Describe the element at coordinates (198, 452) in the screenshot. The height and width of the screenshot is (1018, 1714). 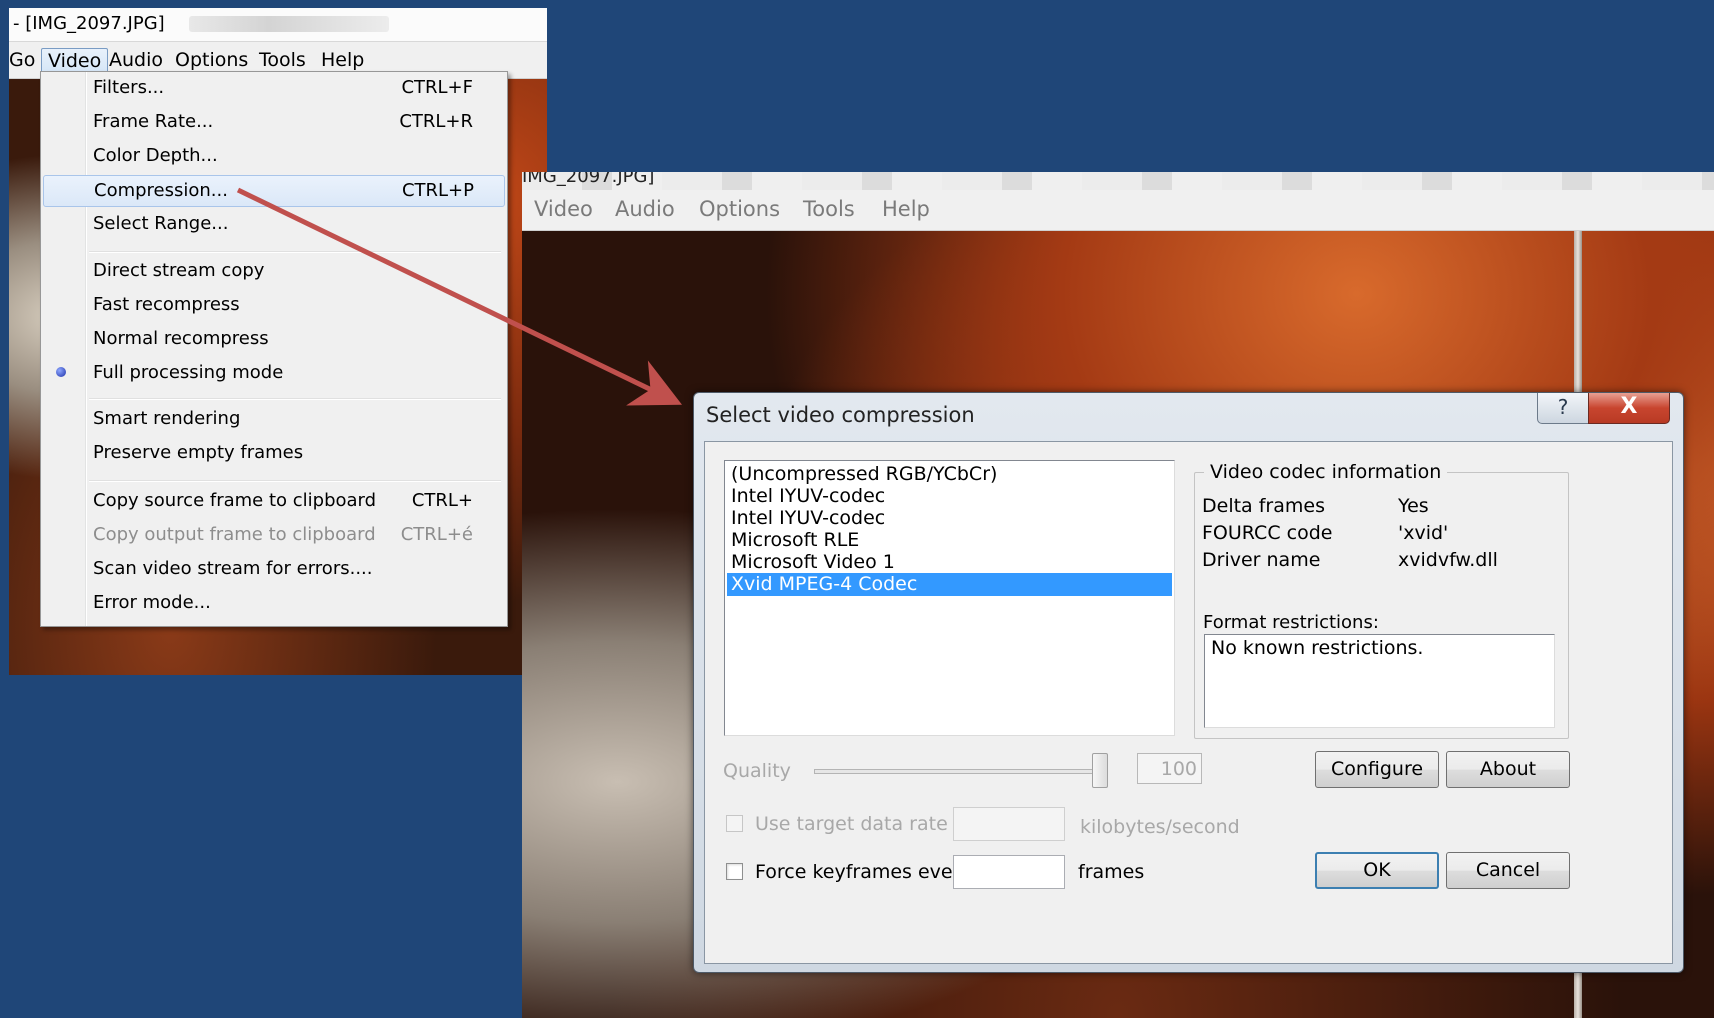
I see `menu-item-label: Preserve empty frames` at that location.